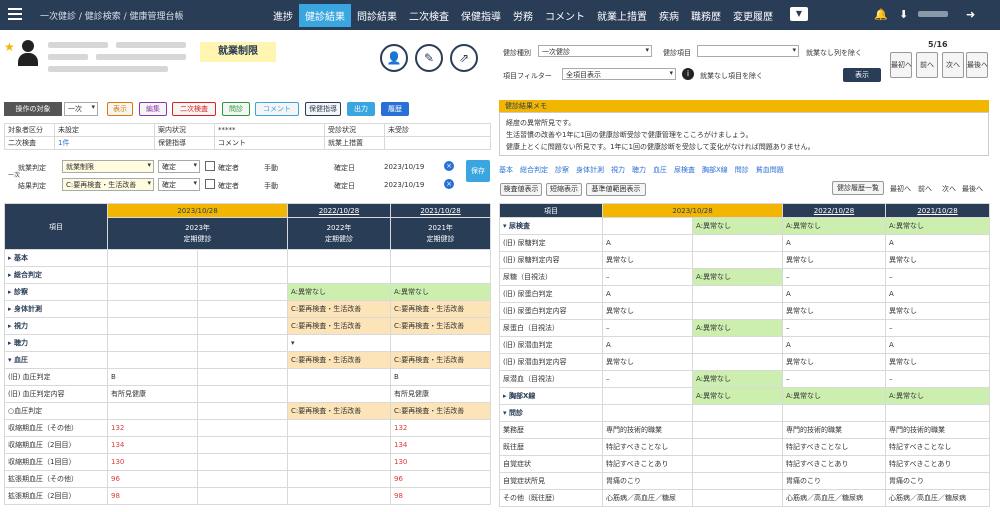 This screenshot has width=1000, height=512. What do you see at coordinates (551, 362) in the screenshot?
I see `row-label: (旧) 尿潜血判定内容` at bounding box center [551, 362].